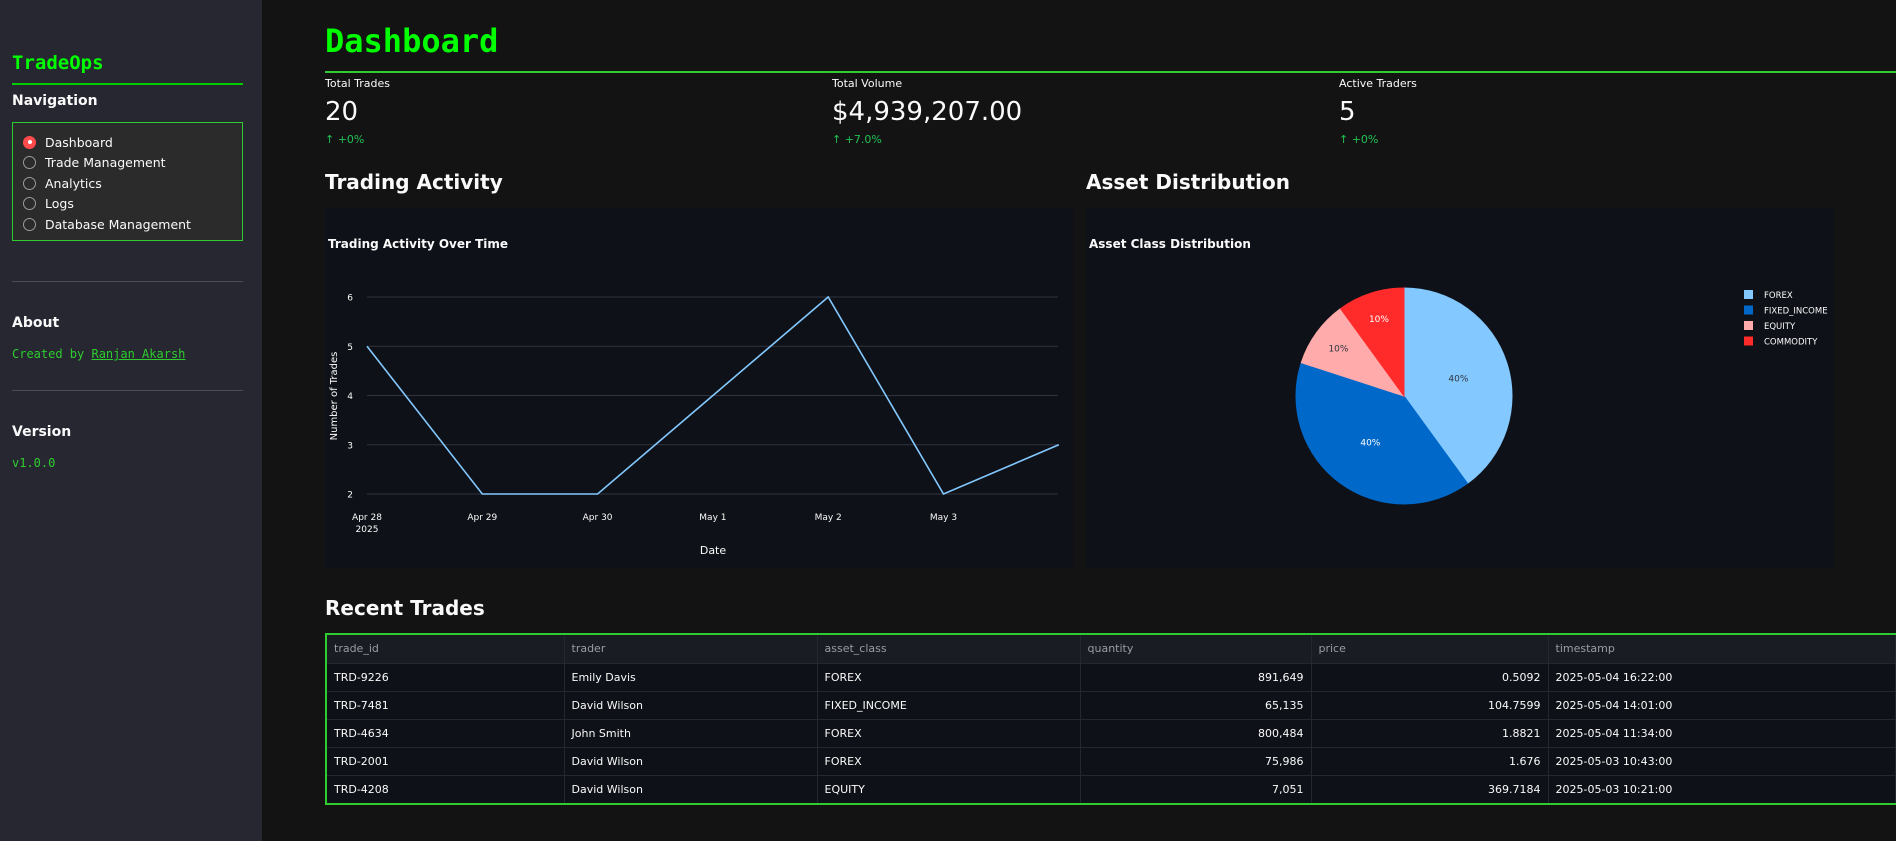 The width and height of the screenshot is (1896, 841). I want to click on table-cell-price: 1.8821, so click(1430, 732).